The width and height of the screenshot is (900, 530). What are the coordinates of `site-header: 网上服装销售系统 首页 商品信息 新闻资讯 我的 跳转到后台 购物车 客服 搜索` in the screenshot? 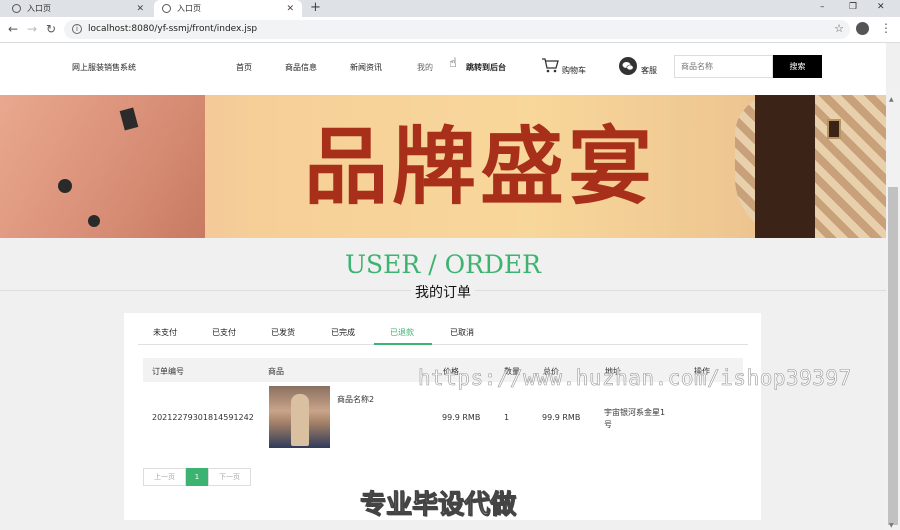 It's located at (443, 69).